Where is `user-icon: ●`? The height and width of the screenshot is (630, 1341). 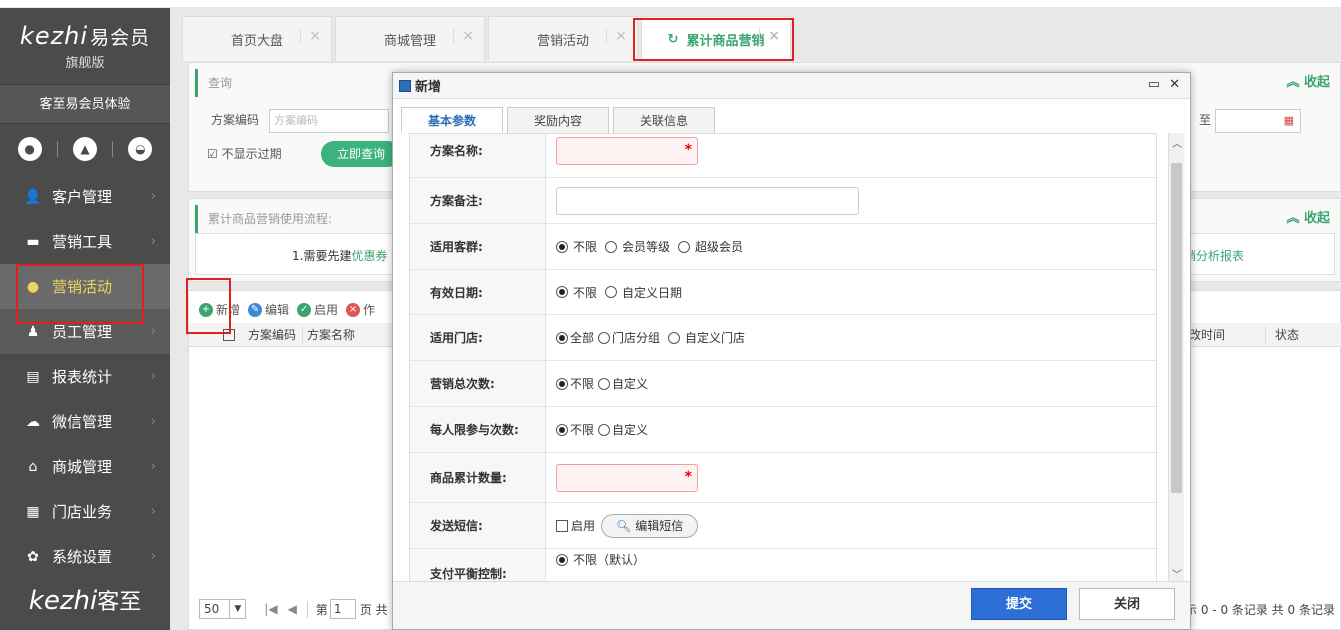 user-icon: ● is located at coordinates (29, 149).